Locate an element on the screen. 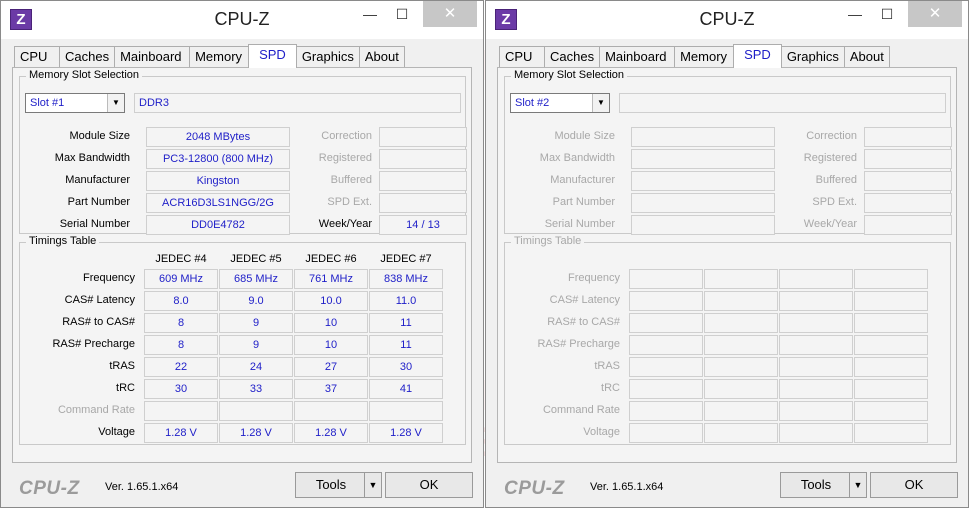  field-label: Manufacturer is located at coordinates (582, 180).